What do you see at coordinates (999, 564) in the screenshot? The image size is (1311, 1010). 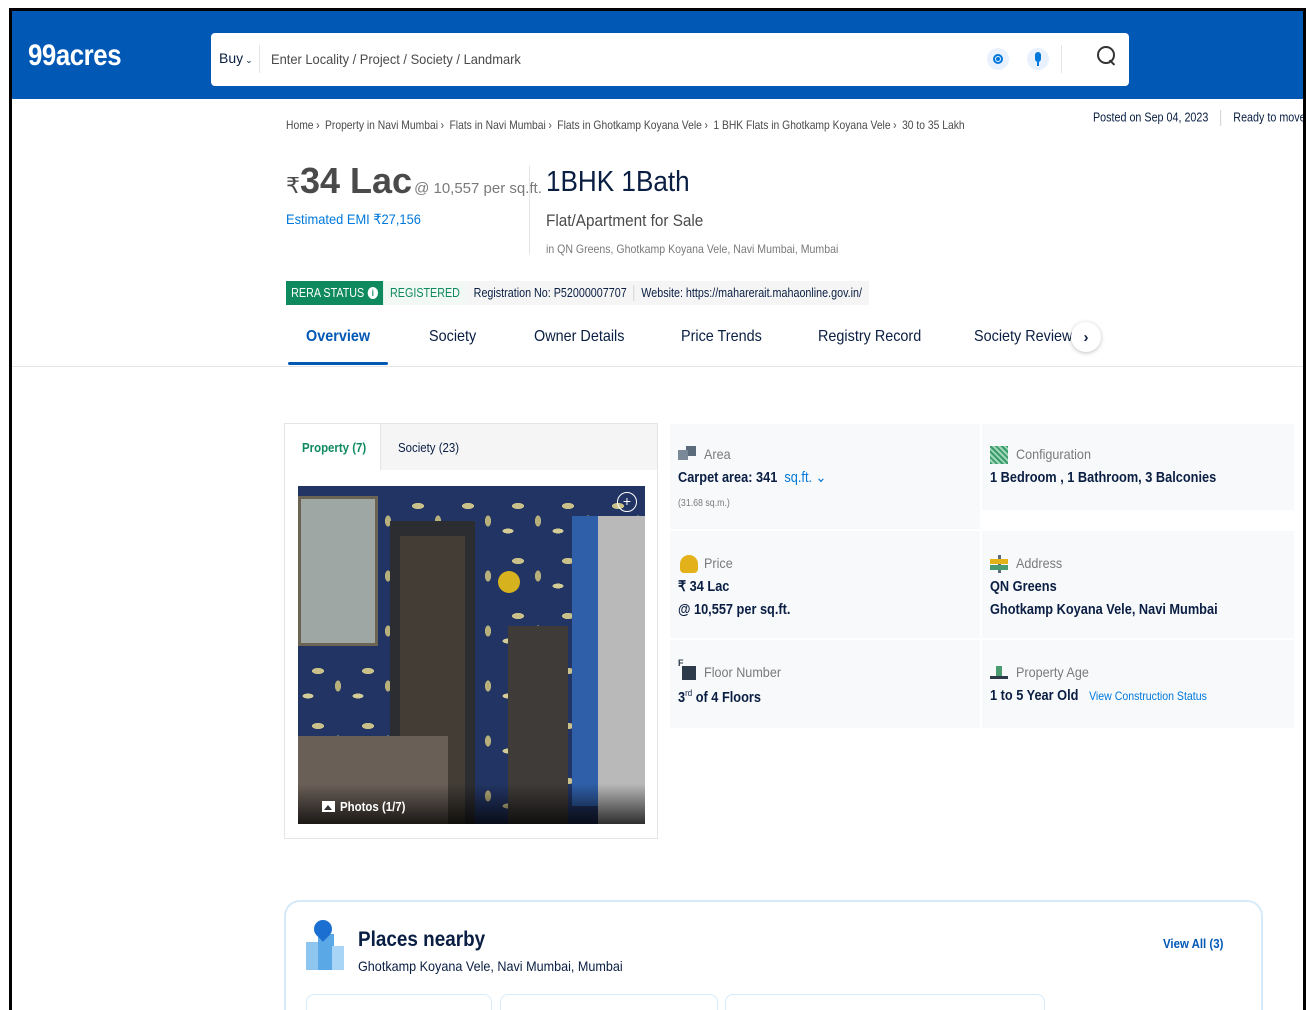 I see `signpost-icon` at bounding box center [999, 564].